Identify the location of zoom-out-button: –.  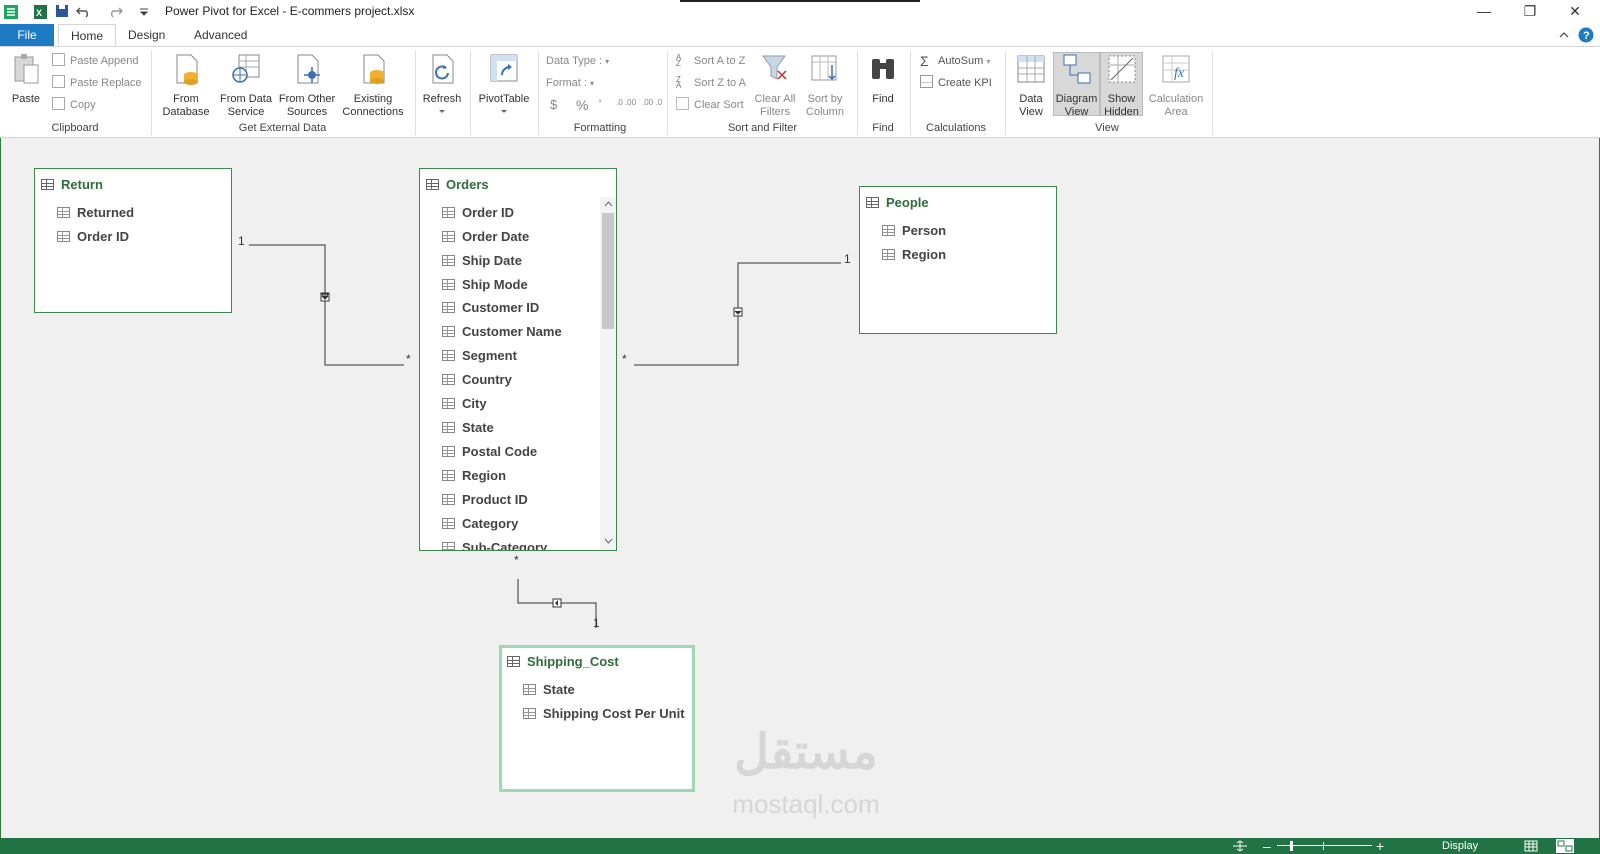
(1267, 846).